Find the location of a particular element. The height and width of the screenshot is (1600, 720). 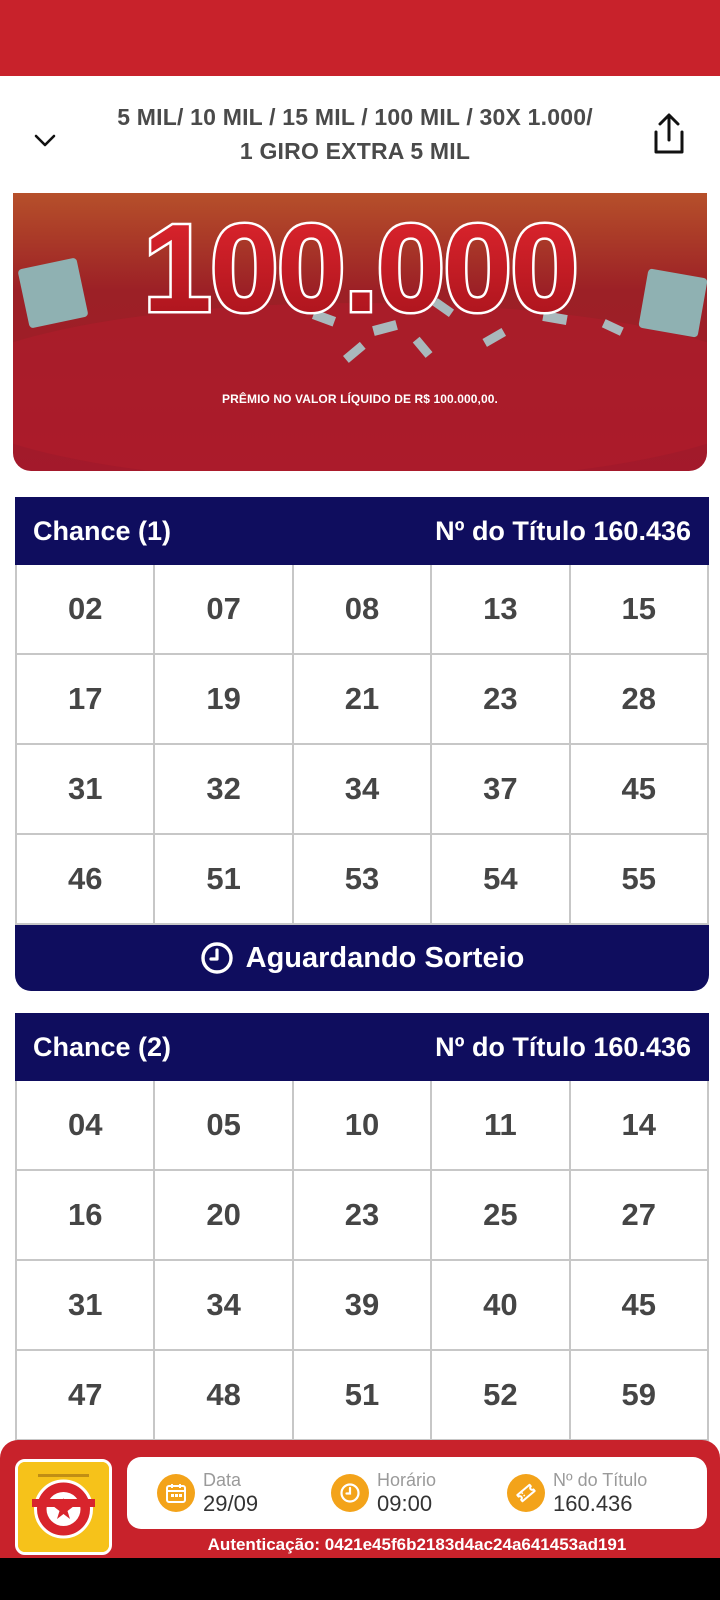

title-number-label: Nº do Título is located at coordinates (600, 1480).